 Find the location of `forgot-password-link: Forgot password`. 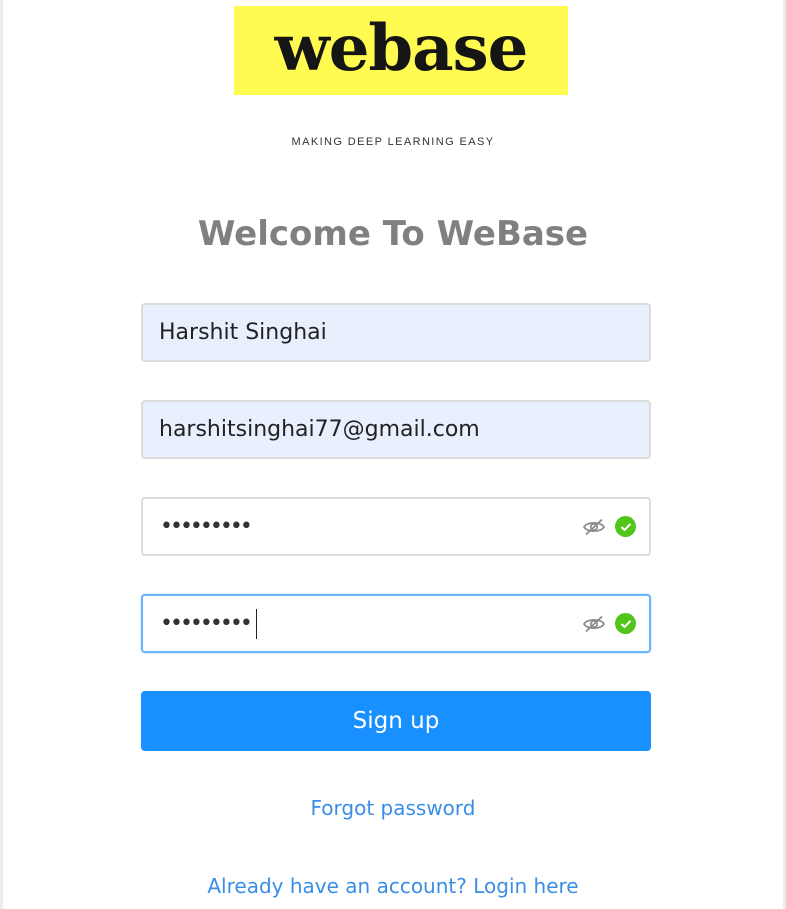

forgot-password-link: Forgot password is located at coordinates (393, 808).